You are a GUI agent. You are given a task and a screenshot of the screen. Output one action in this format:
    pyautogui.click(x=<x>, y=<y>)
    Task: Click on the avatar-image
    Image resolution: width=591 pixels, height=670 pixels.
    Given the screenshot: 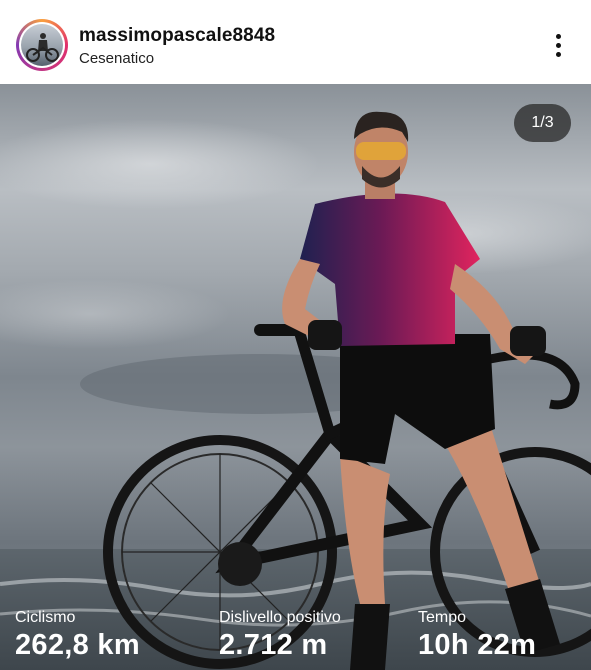 What is the action you would take?
    pyautogui.click(x=42, y=45)
    